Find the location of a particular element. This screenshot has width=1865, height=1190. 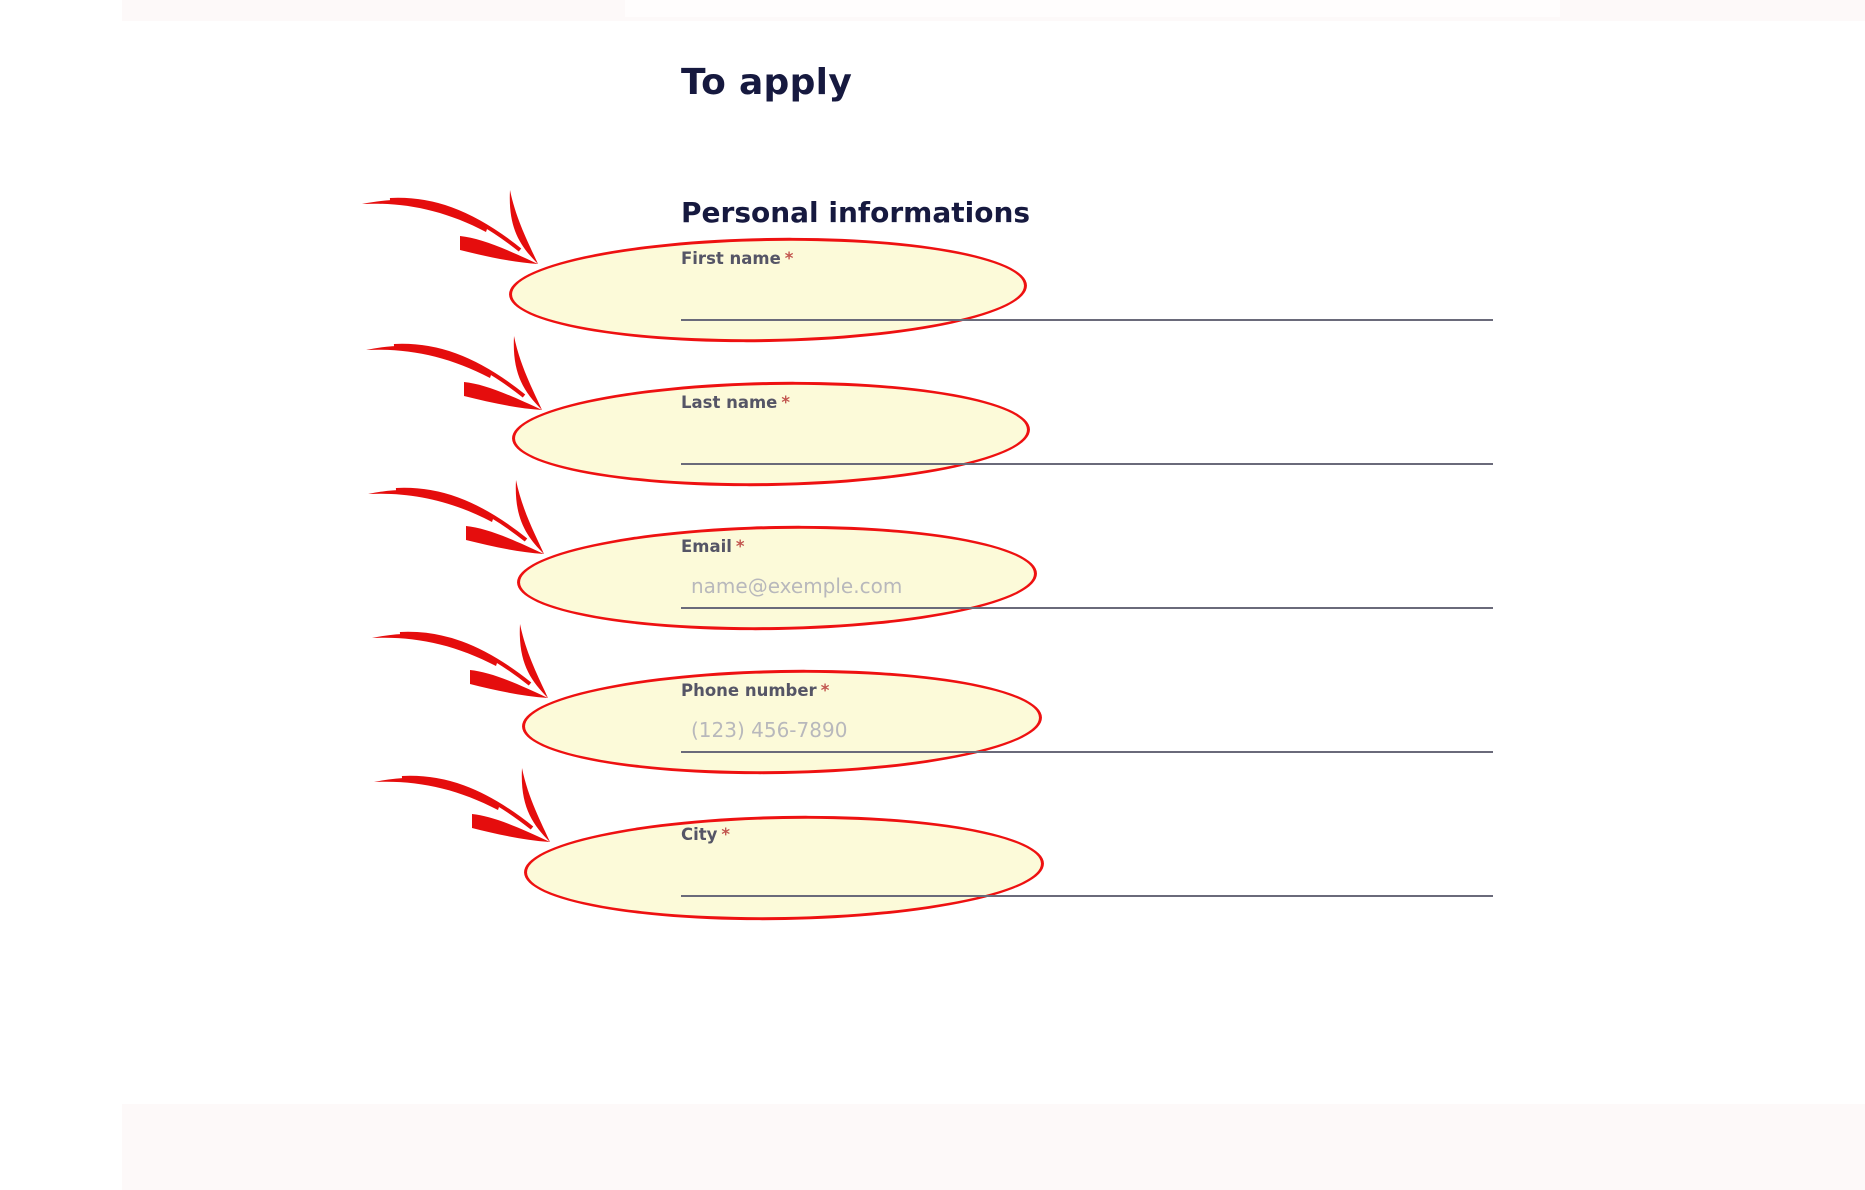

first-name-field: First name * is located at coordinates (1087, 292).